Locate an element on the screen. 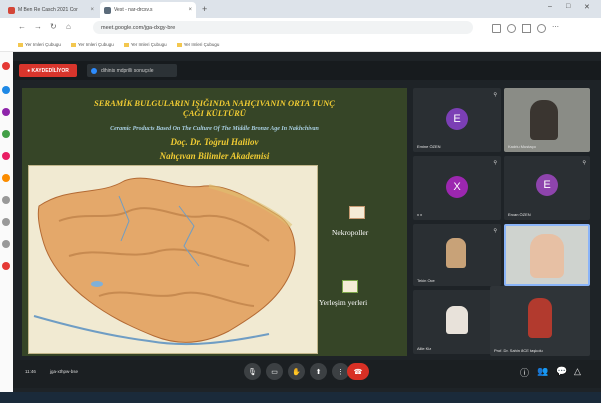 This screenshot has height=403, width=601. participant-tile: Kadriu Mustaço is located at coordinates (547, 120).